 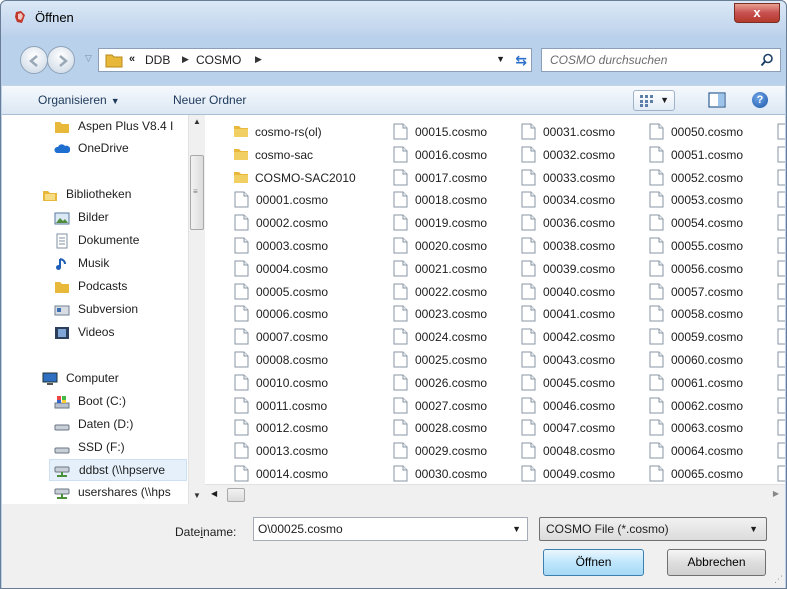 I want to click on refresh-icon: ⇆, so click(x=521, y=60).